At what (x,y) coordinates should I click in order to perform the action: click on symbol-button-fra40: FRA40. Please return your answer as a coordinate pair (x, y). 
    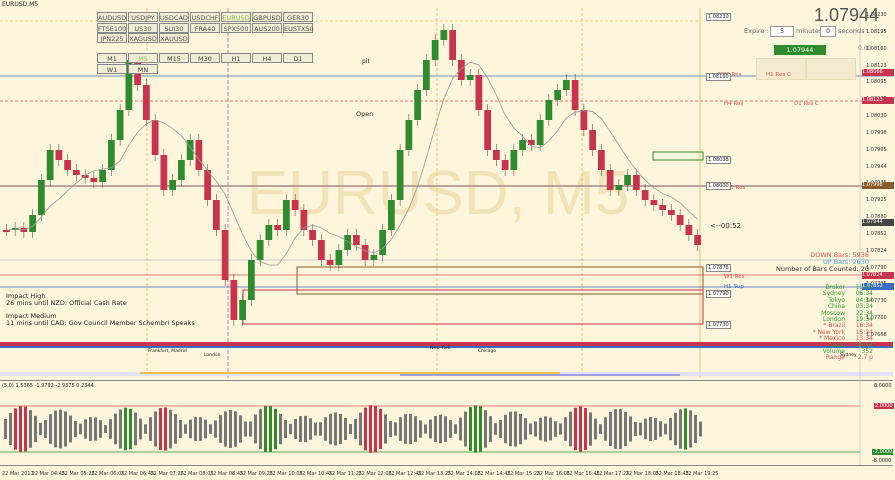
    Looking at the image, I should click on (205, 27).